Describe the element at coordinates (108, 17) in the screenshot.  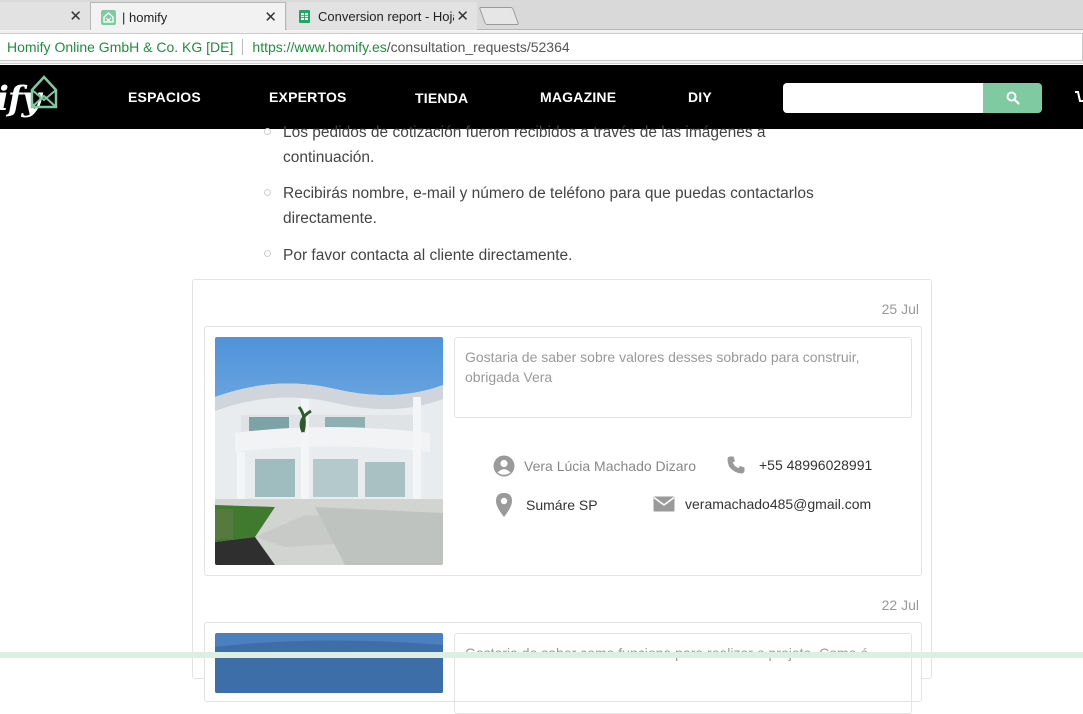
I see `homify-favicon-icon` at that location.